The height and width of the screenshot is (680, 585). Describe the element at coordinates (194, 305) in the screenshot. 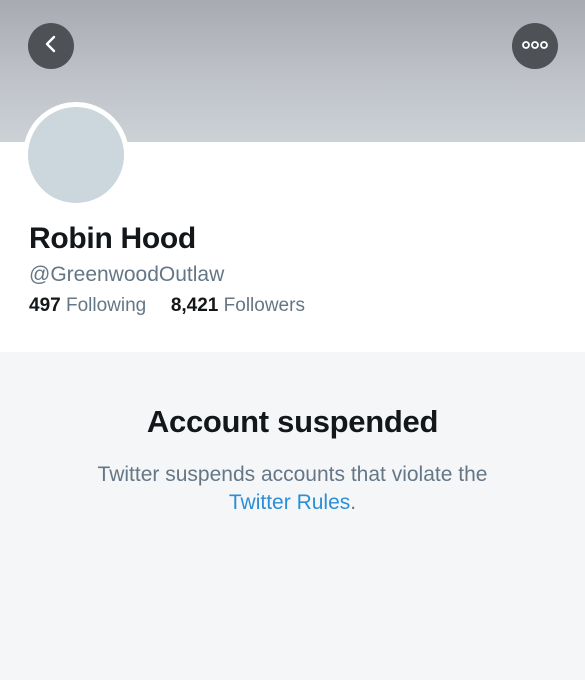

I see `followers-count: 8,421` at that location.